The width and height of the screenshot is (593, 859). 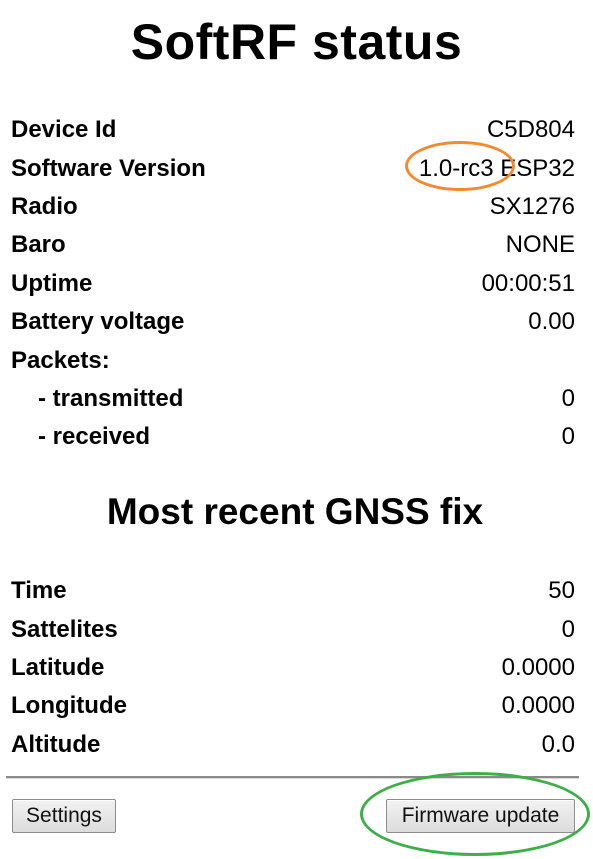 What do you see at coordinates (568, 437) in the screenshot?
I see `received-value: 0` at bounding box center [568, 437].